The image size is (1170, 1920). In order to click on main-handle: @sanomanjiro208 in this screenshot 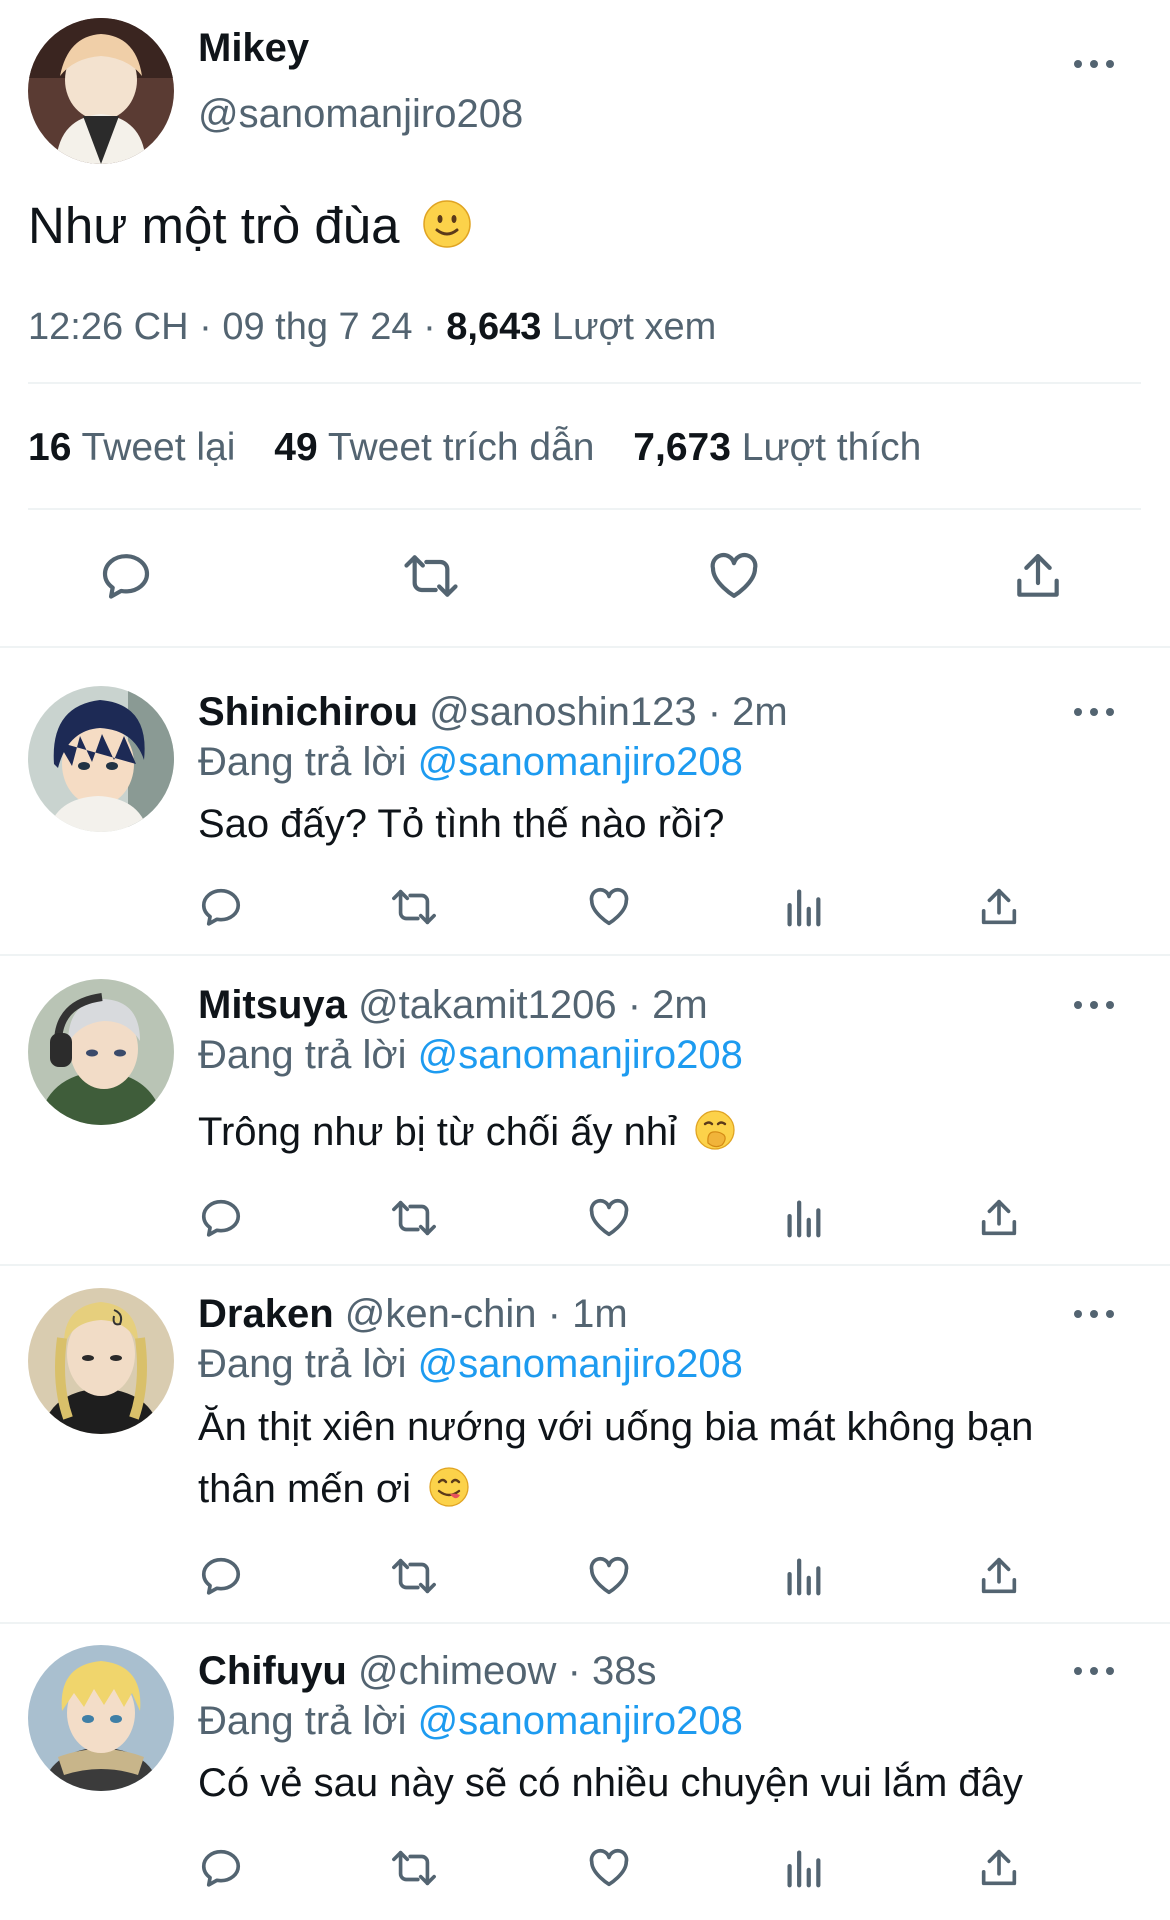, I will do `click(360, 114)`.